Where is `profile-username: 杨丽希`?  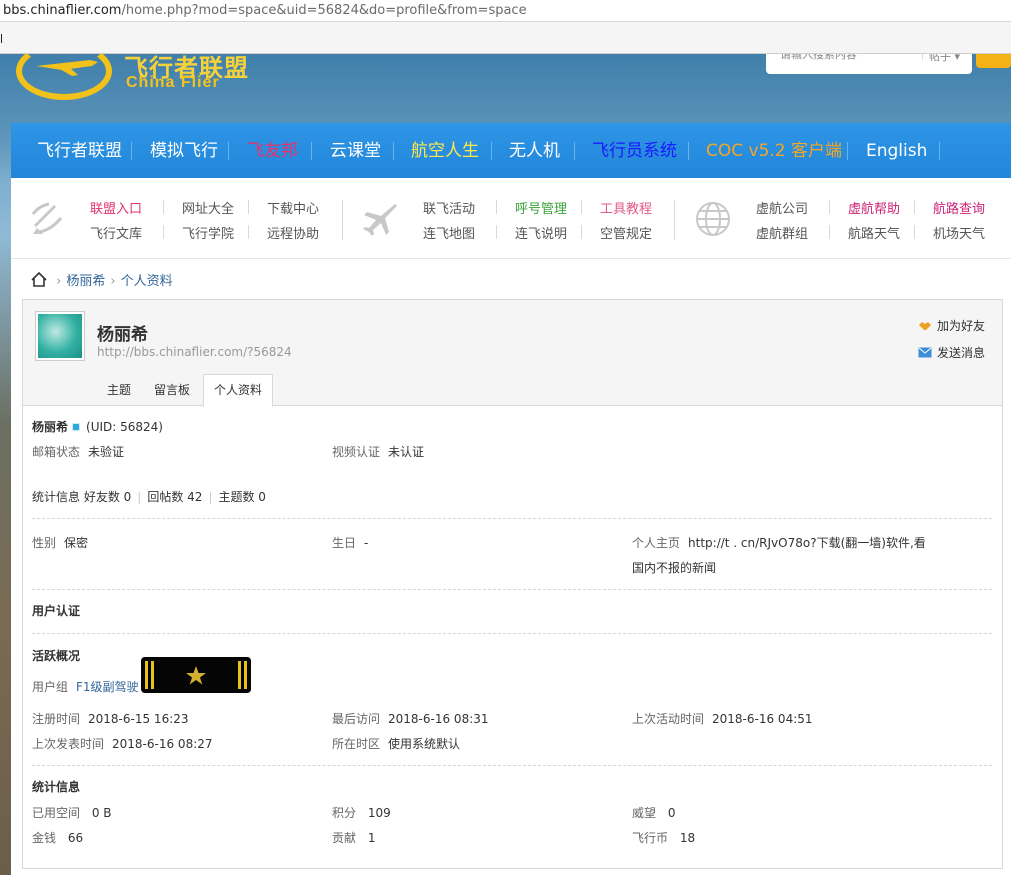 profile-username: 杨丽希 is located at coordinates (122, 335).